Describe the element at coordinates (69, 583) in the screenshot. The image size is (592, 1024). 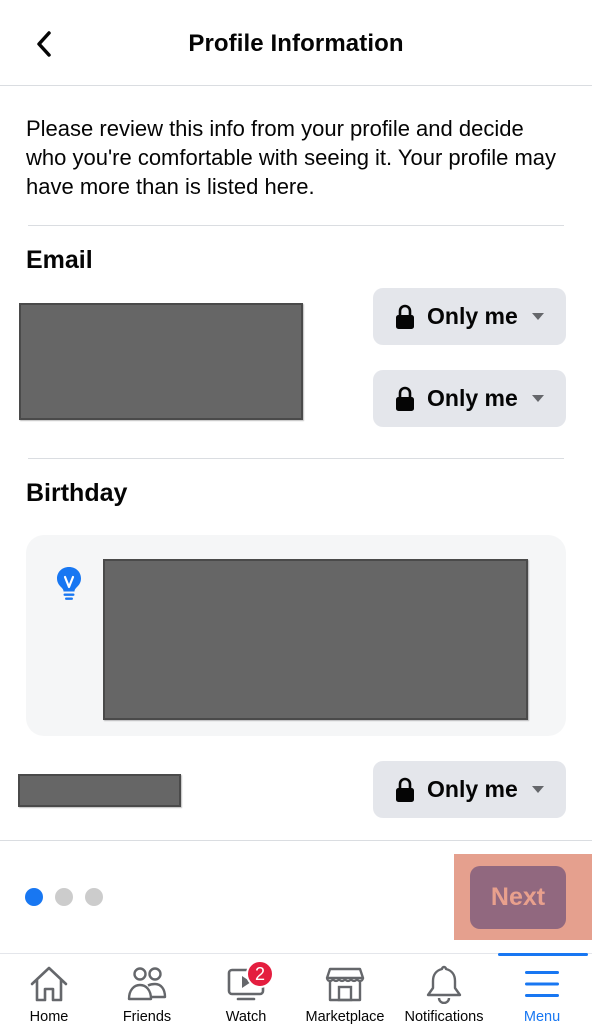
I see `lightbulb-icon` at that location.